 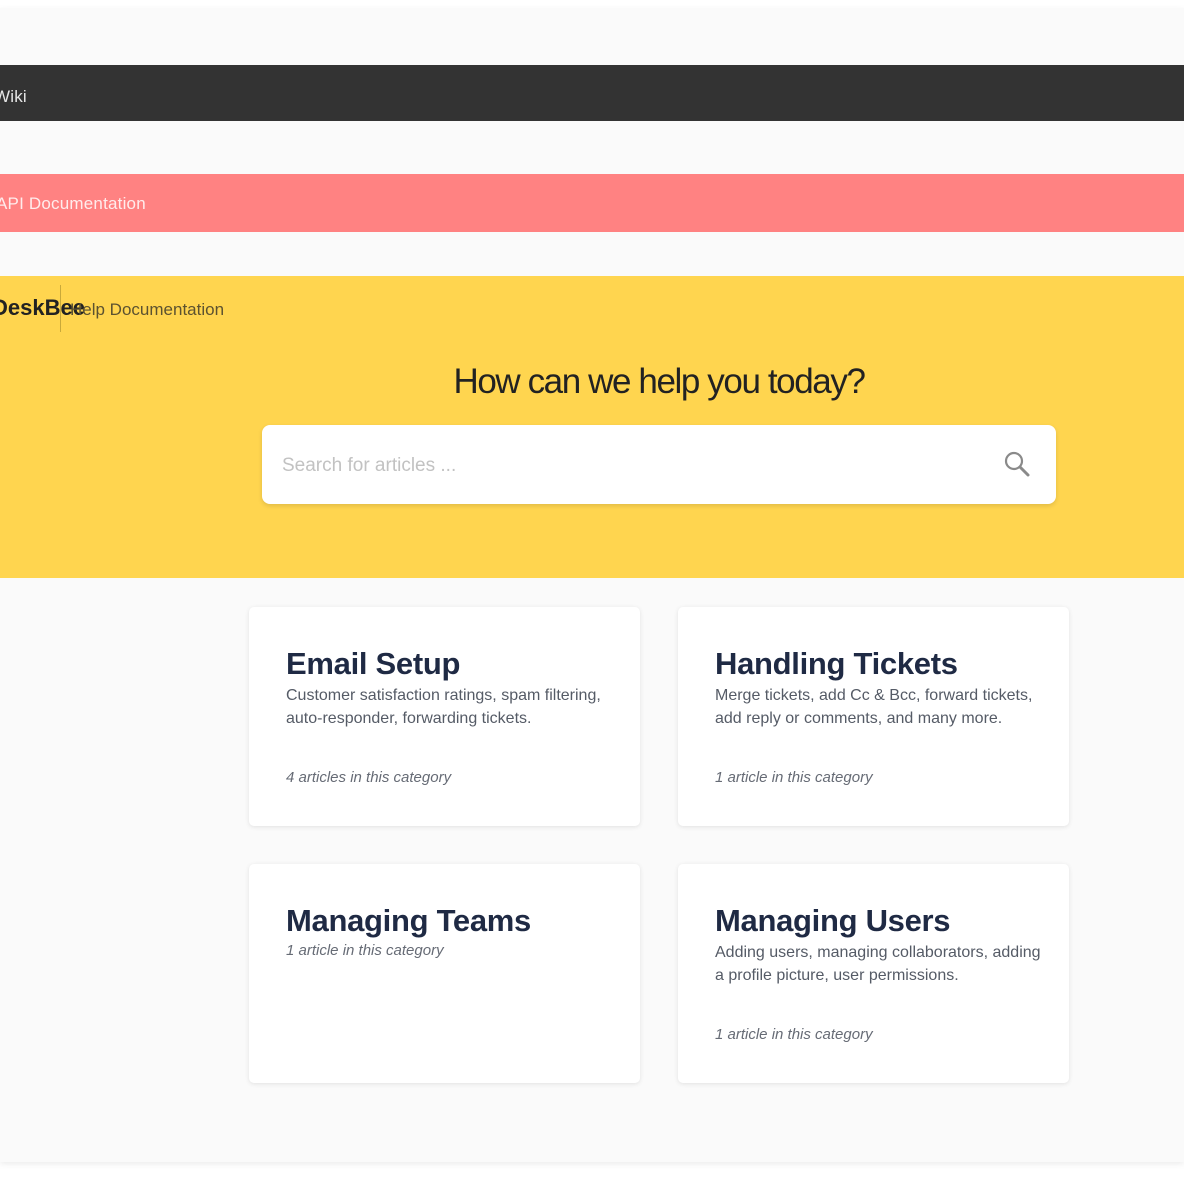 What do you see at coordinates (147, 310) in the screenshot?
I see `help-docs-link: Help Documentation` at bounding box center [147, 310].